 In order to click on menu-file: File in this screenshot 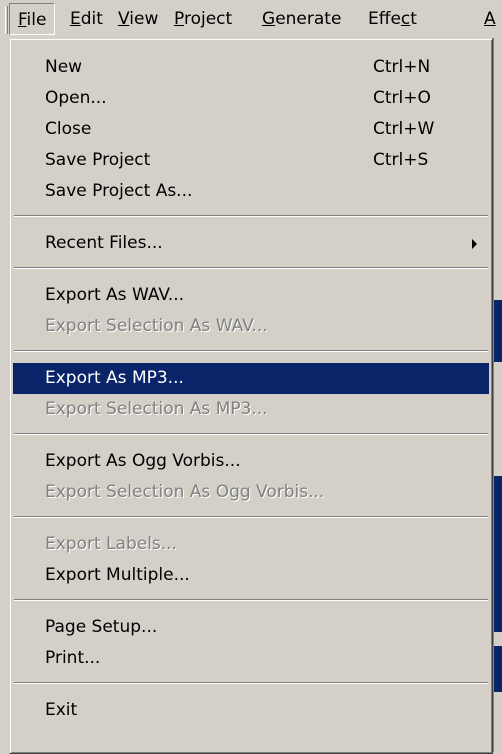, I will do `click(32, 19)`.